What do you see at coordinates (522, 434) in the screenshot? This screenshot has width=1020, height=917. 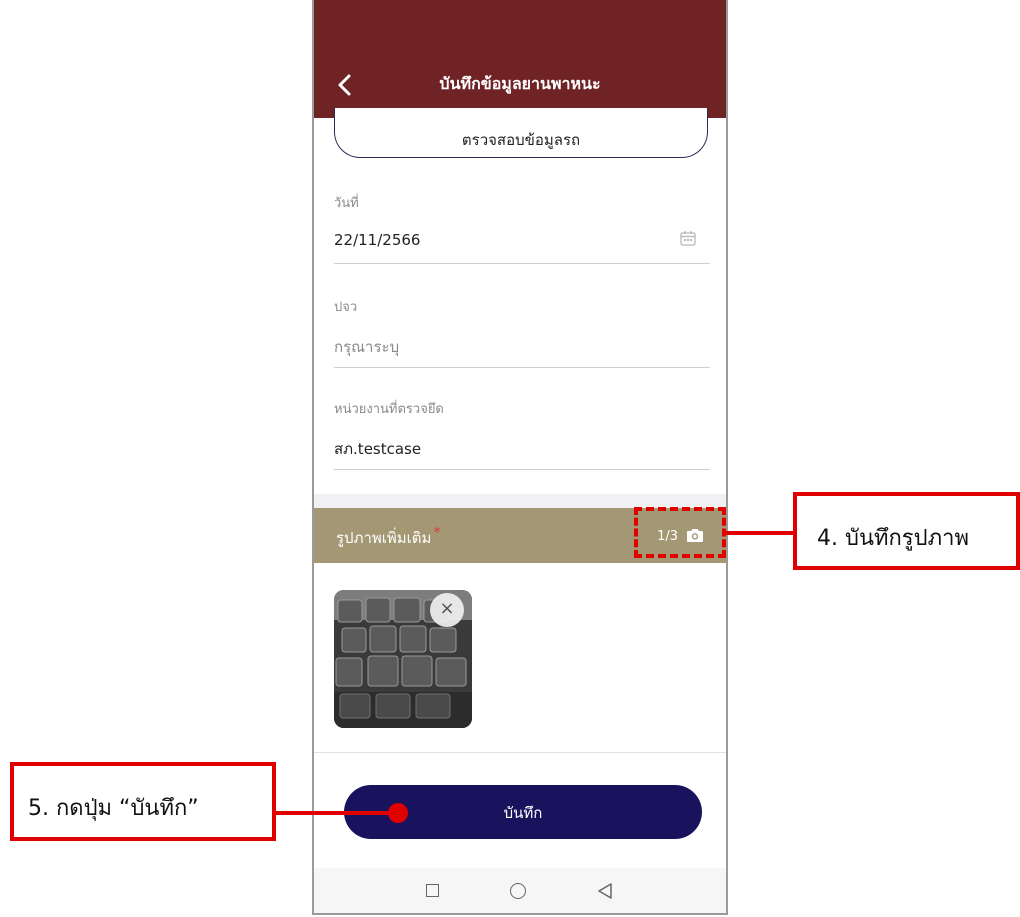 I see `unit-field: หน่วยงานที่ตรวจยึด สภ.testcase` at bounding box center [522, 434].